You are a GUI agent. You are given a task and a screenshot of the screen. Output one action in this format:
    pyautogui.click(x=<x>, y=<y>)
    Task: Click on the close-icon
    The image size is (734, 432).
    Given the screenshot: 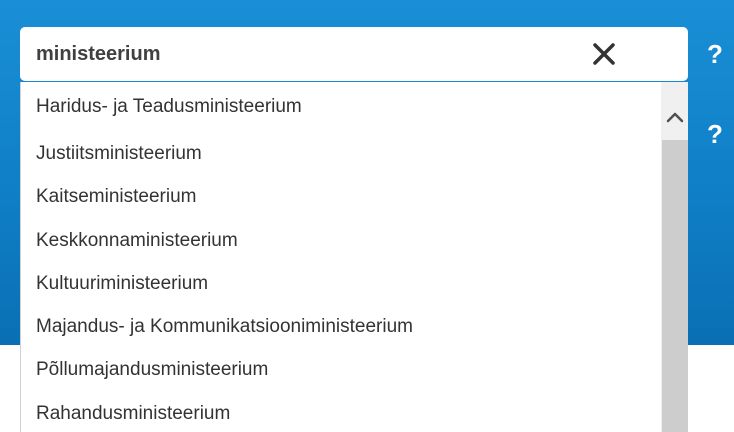 What is the action you would take?
    pyautogui.click(x=604, y=54)
    